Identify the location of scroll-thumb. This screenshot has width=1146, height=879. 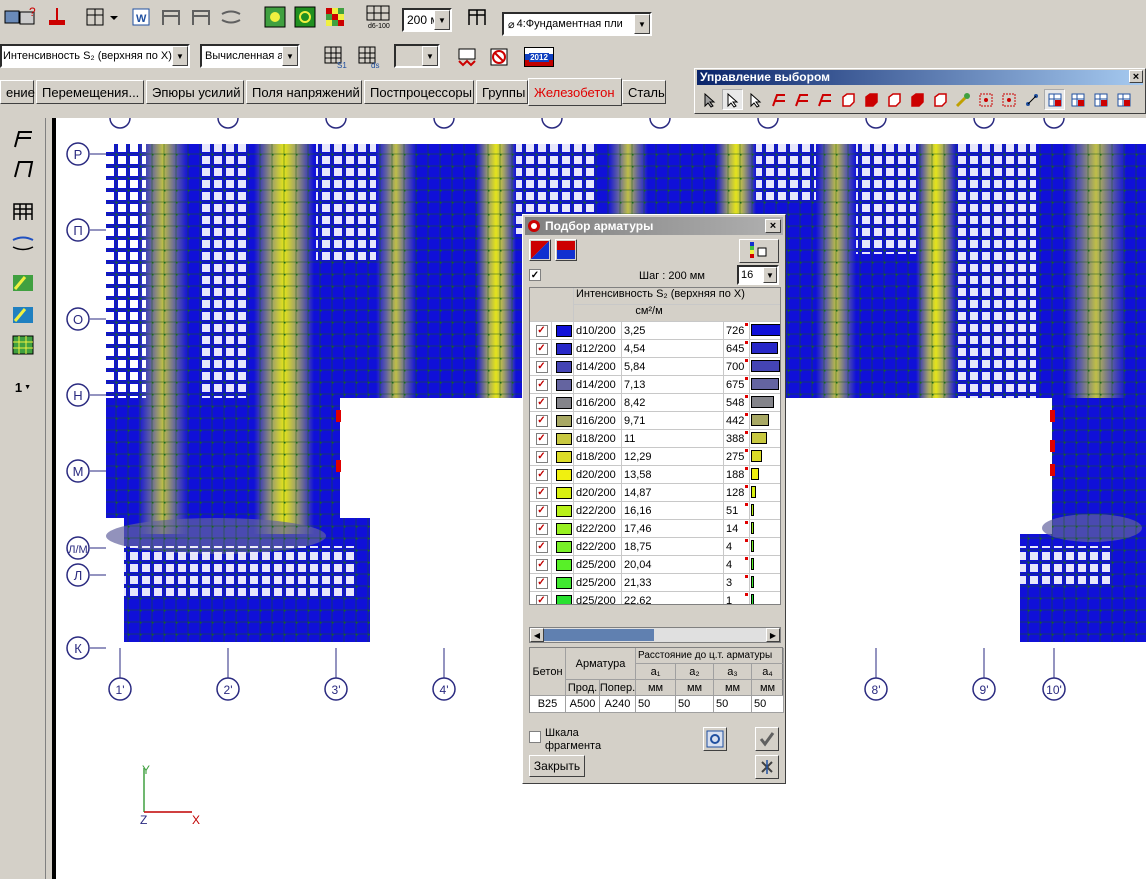
(599, 635).